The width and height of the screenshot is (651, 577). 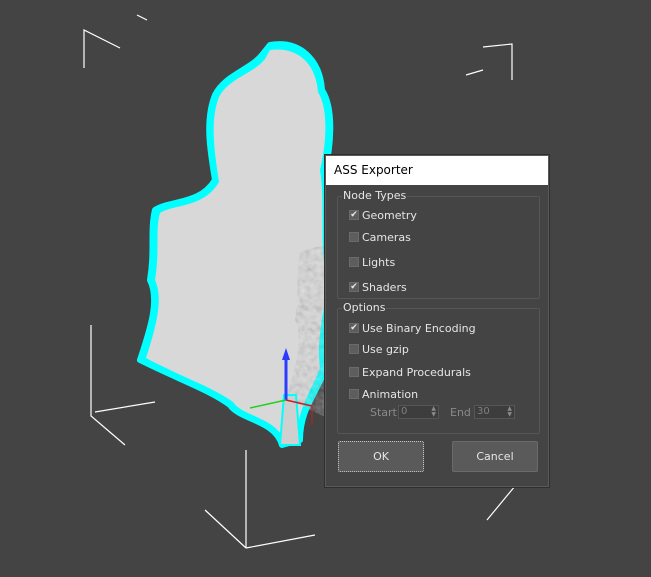 I want to click on end-spinner-arrows: ▲ ▼, so click(x=509, y=412).